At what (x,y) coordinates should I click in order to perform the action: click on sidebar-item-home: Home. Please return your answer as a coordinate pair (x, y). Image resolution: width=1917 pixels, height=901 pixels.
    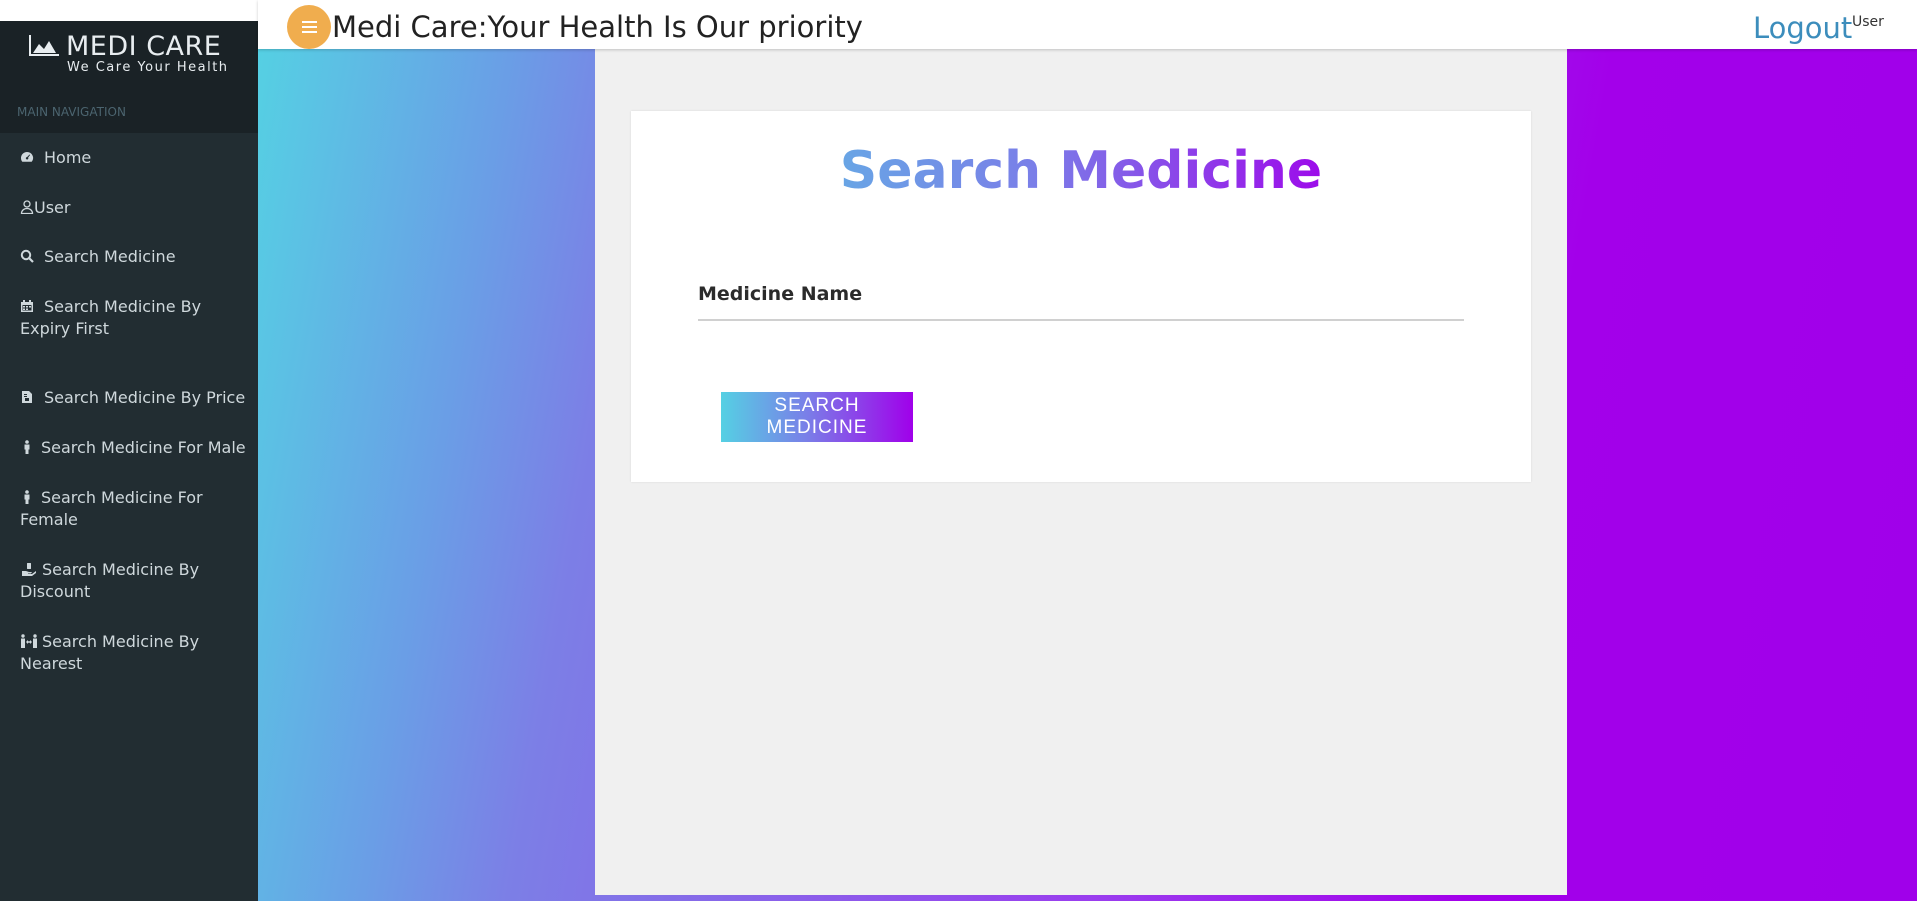
    Looking at the image, I should click on (49, 158).